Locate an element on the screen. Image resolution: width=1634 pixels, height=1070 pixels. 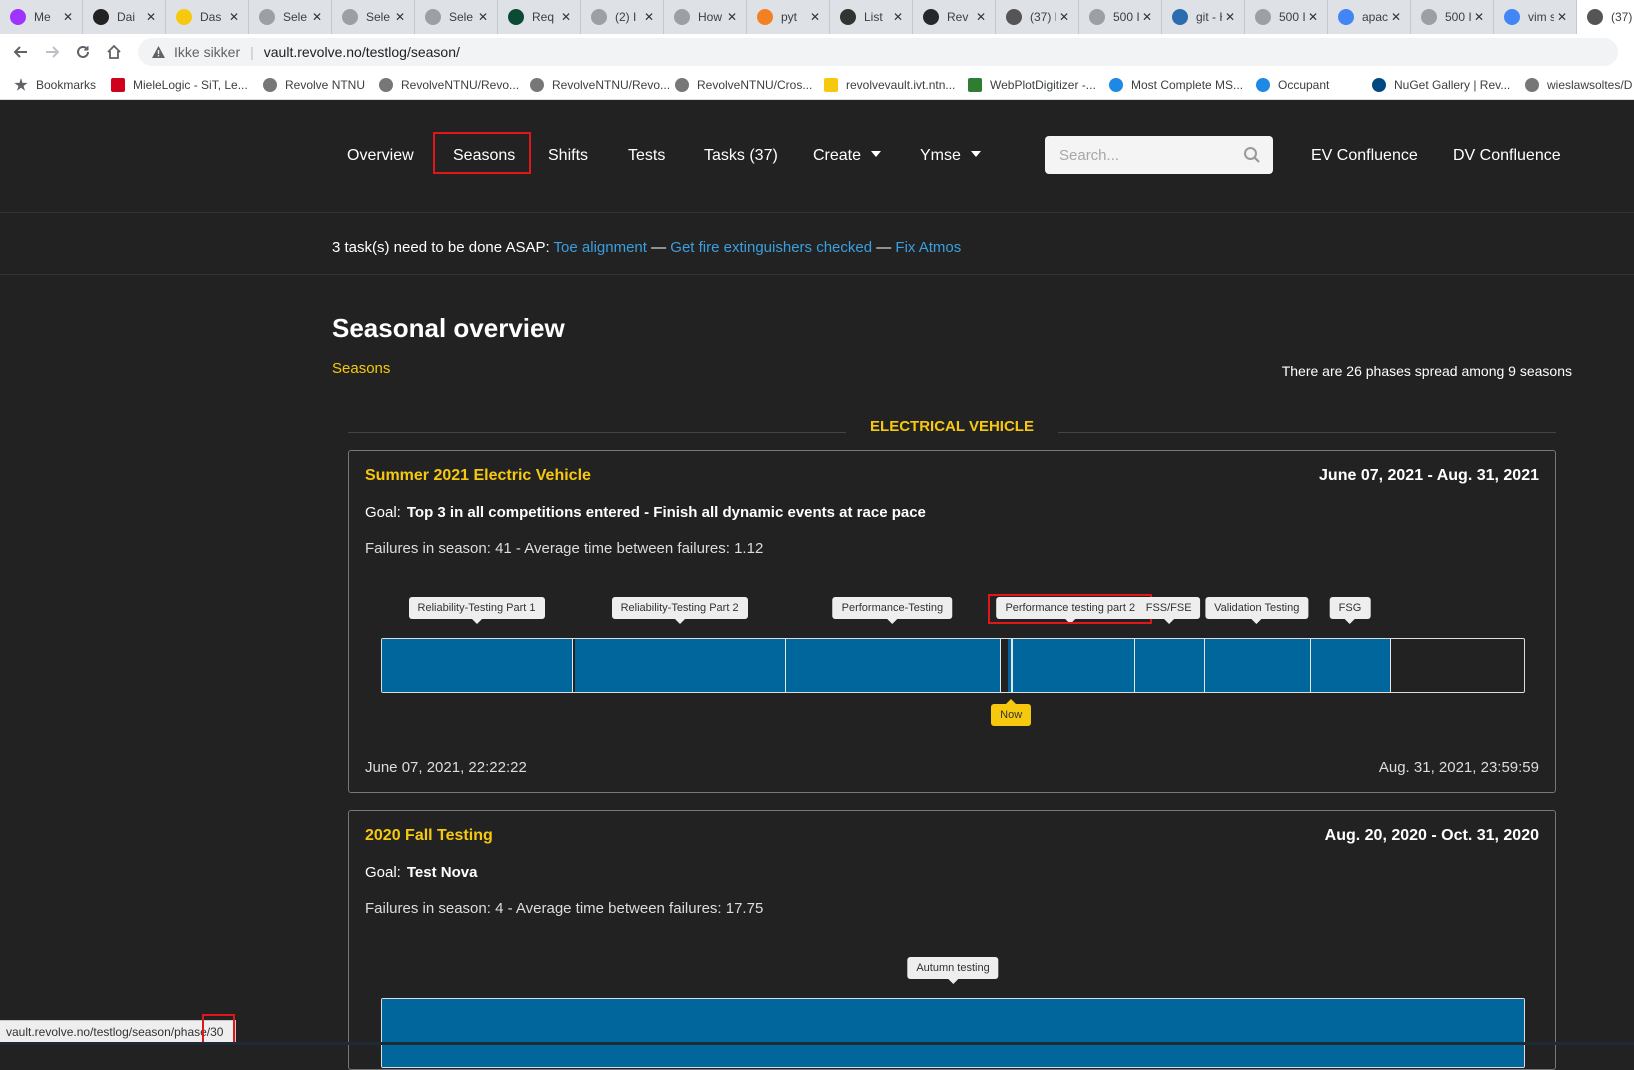
django-icon is located at coordinates (516, 17).